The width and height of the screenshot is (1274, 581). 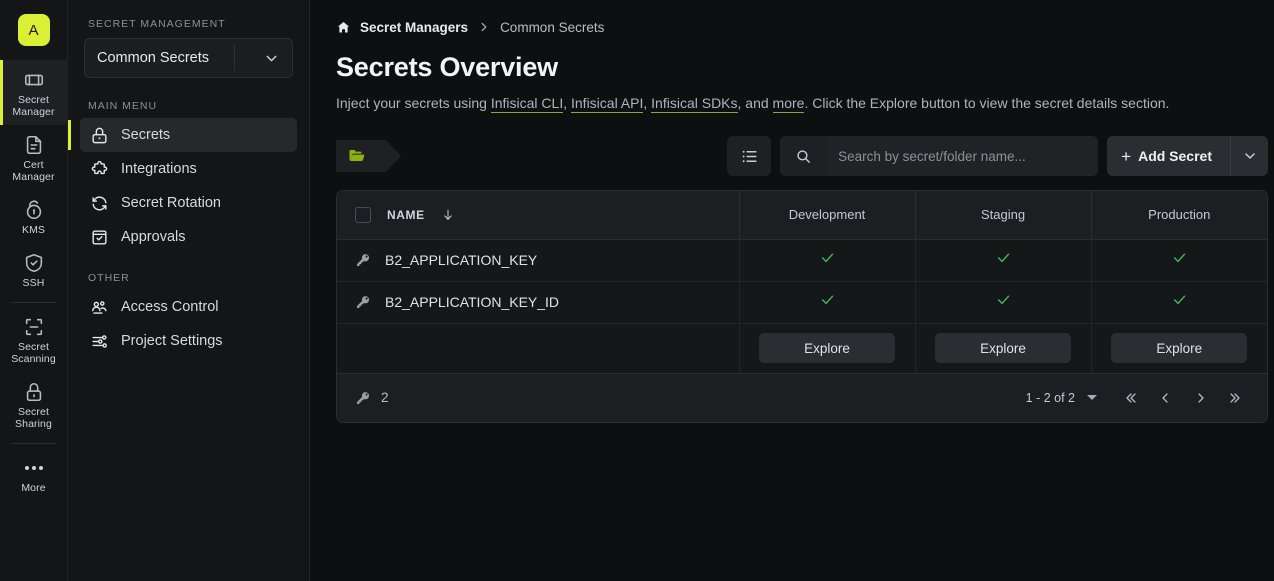 I want to click on pagination: 1 - 2 of 2, so click(x=1139, y=398).